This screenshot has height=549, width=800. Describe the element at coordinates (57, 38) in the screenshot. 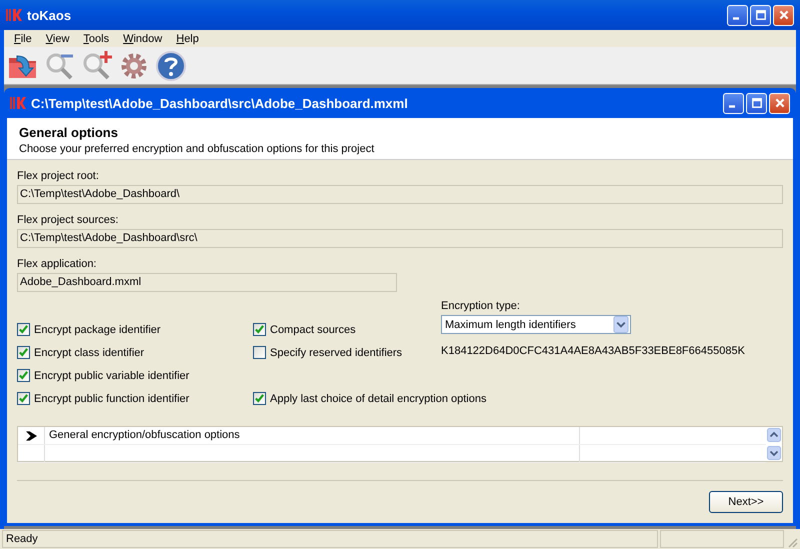

I see `menu-item: View` at that location.